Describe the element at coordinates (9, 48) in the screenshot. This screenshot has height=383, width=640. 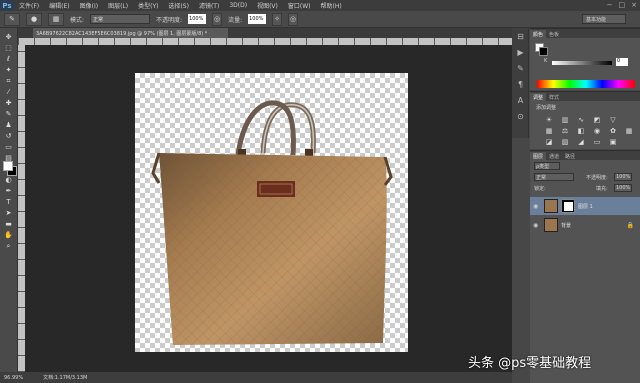
I see `marquee-icon: ⬚` at that location.